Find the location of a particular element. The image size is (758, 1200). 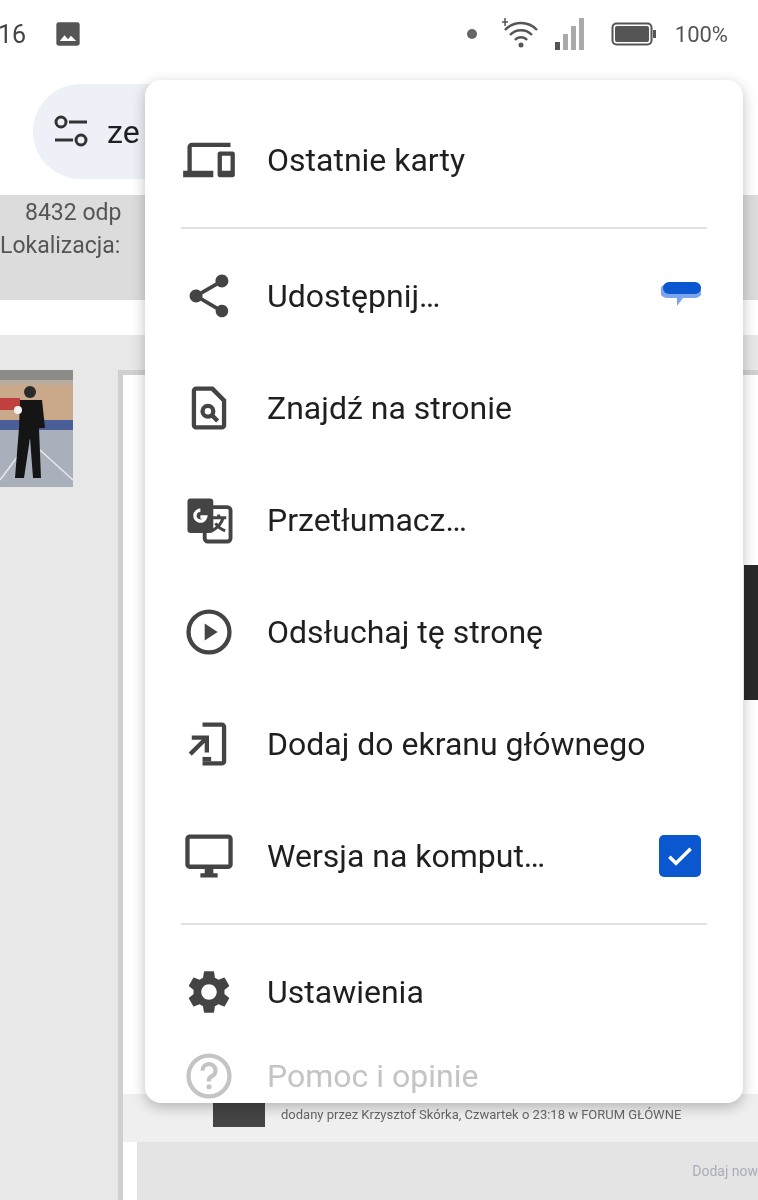

checkbox is located at coordinates (680, 856).